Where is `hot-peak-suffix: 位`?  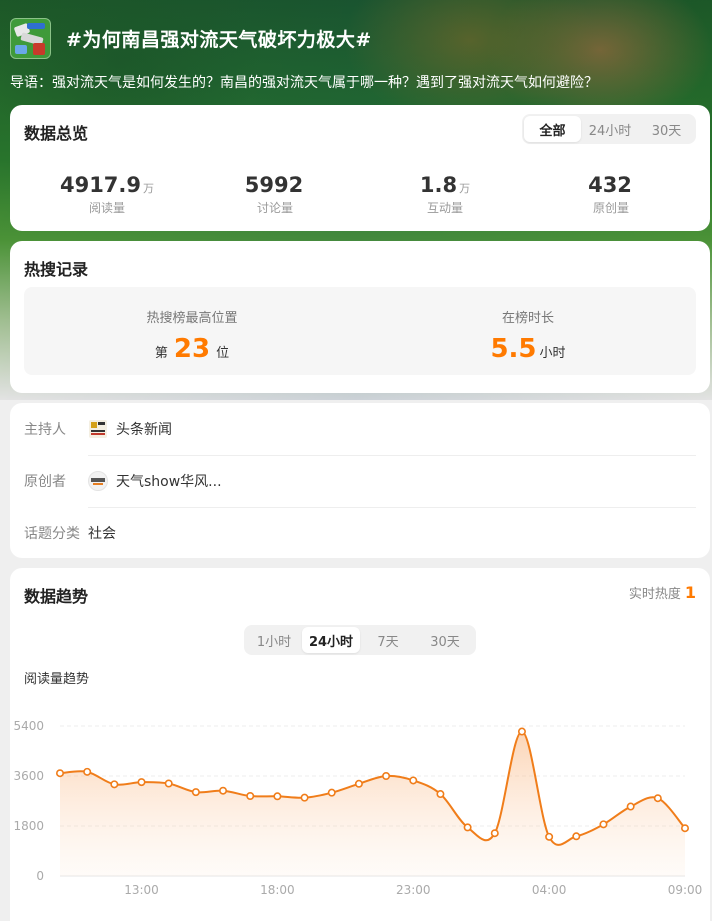
hot-peak-suffix: 位 is located at coordinates (223, 353).